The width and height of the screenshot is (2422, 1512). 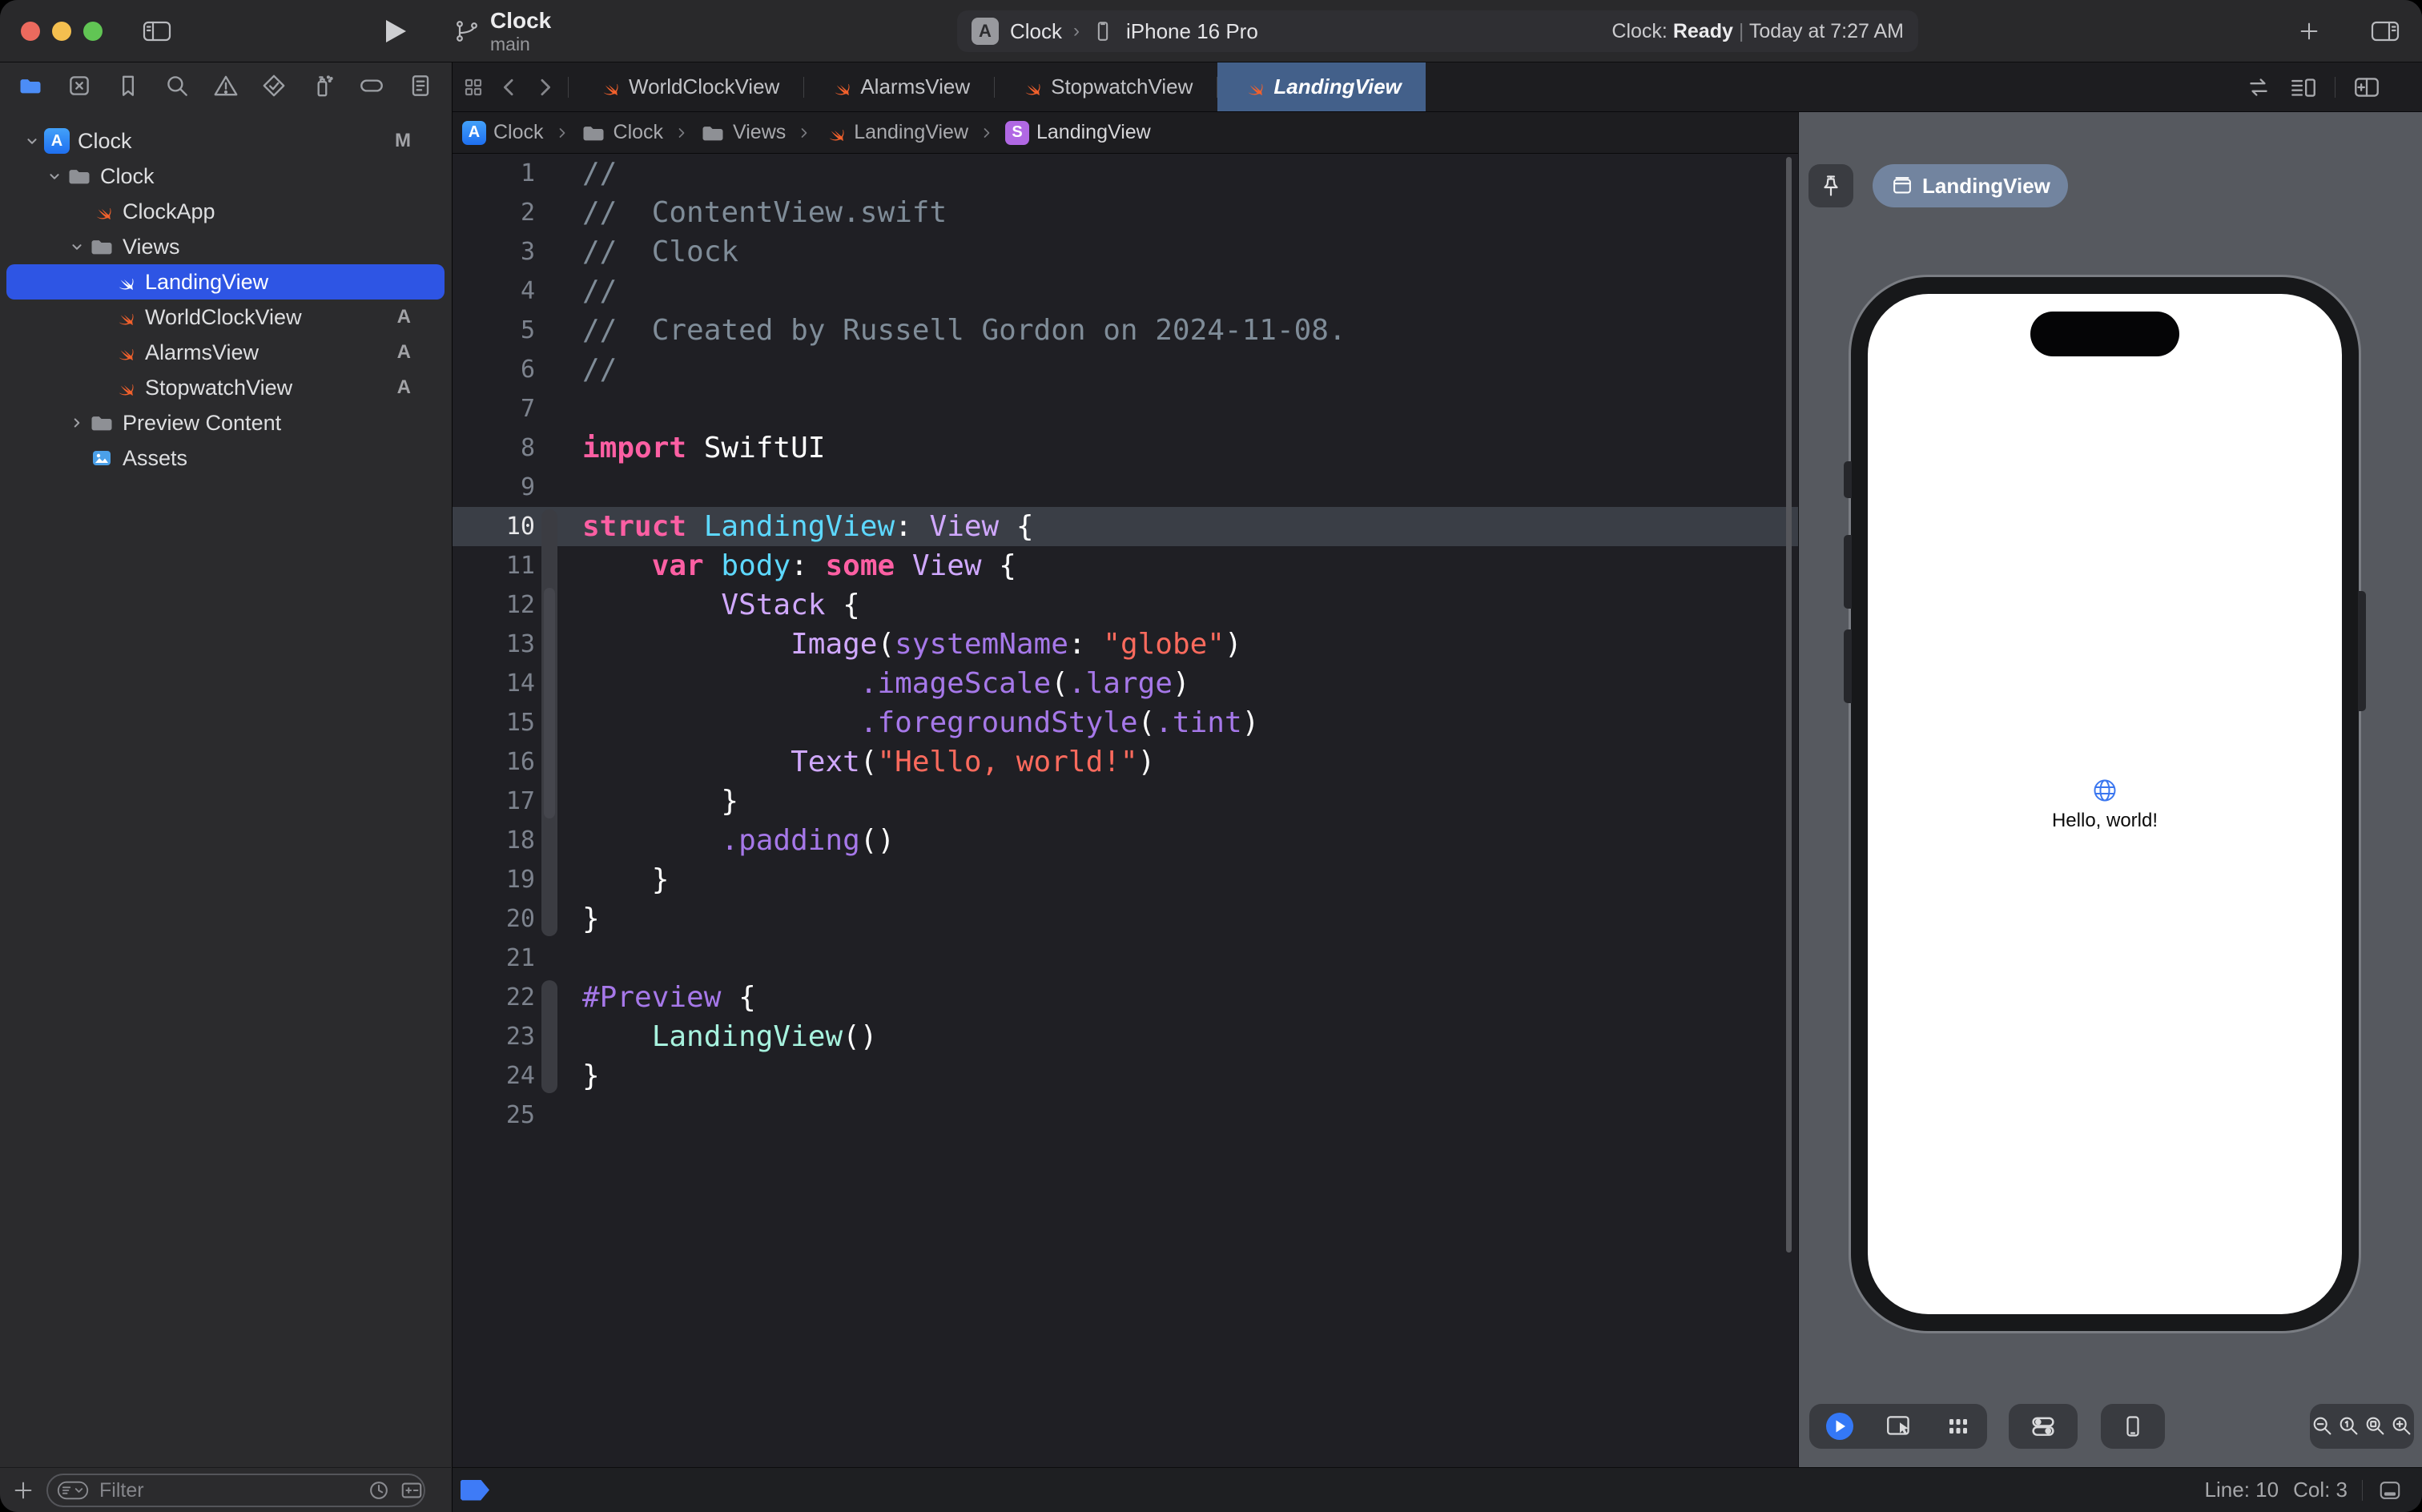 I want to click on code-line-10: 10 struct LandingView: View {, so click(x=1125, y=526).